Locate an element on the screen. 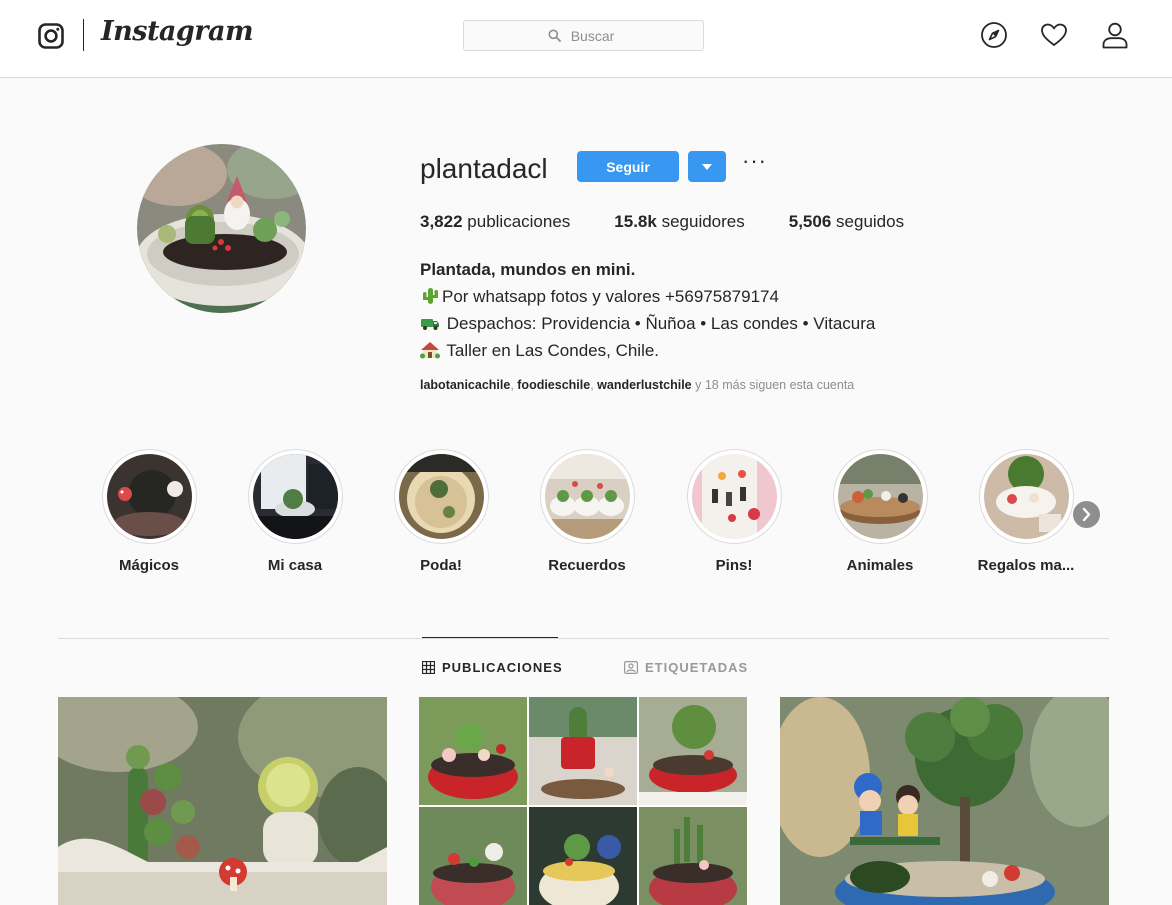 The height and width of the screenshot is (905, 1172). tab-publicaciones-label: PUBLICACIONES is located at coordinates (502, 667).